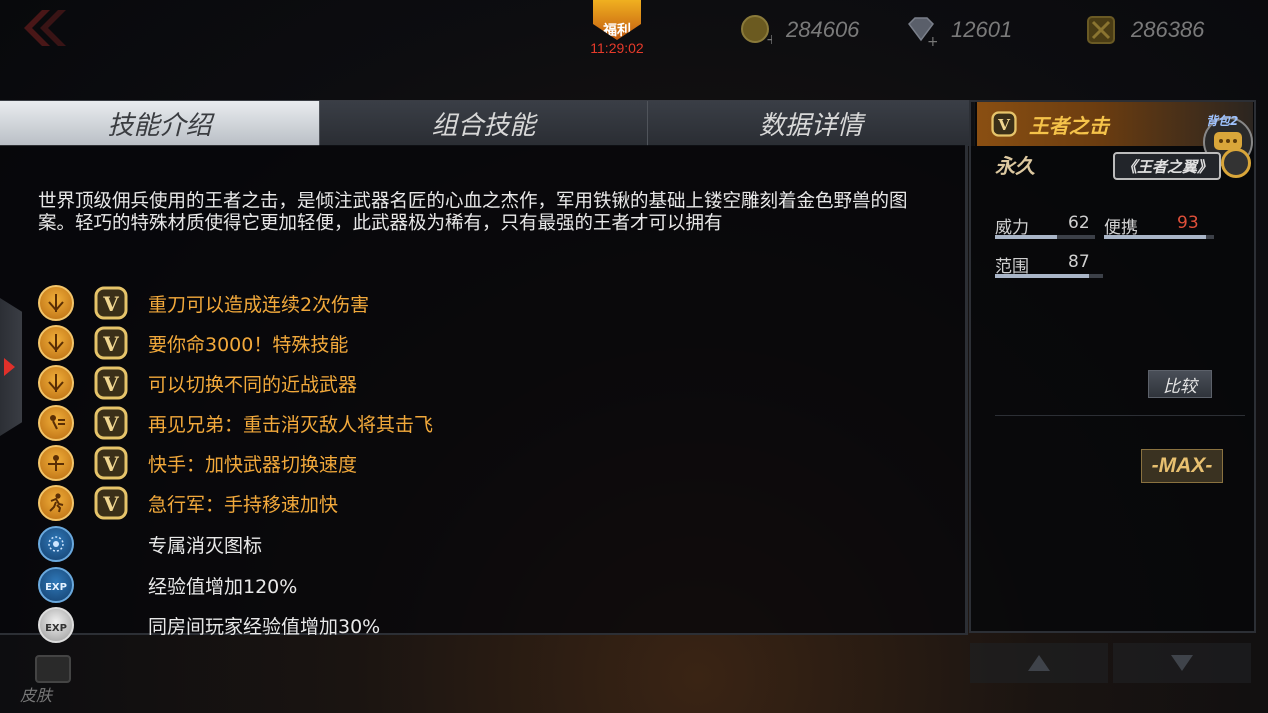 The image size is (1268, 713). Describe the element at coordinates (205, 545) in the screenshot. I see `skill-text: 专属消灭图标` at that location.